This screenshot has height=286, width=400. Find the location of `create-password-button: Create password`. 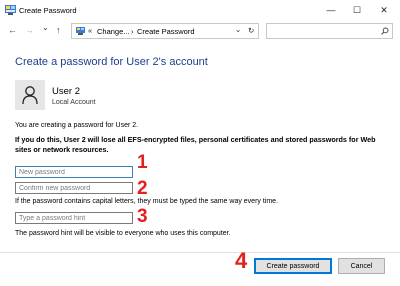

create-password-button: Create password is located at coordinates (293, 266).